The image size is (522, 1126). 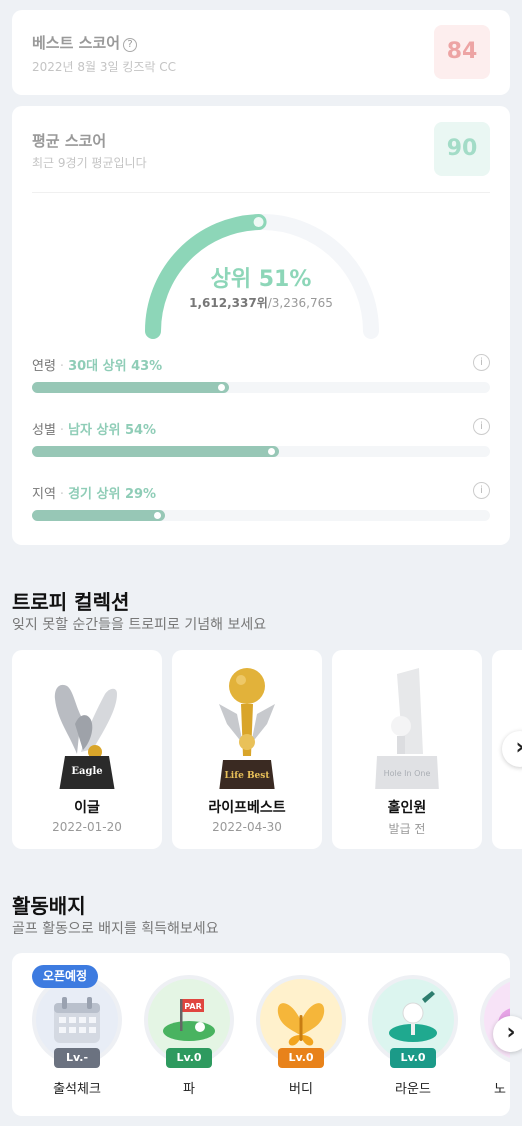 What do you see at coordinates (301, 1040) in the screenshot?
I see `badge-birdie: Lv.0 버디` at bounding box center [301, 1040].